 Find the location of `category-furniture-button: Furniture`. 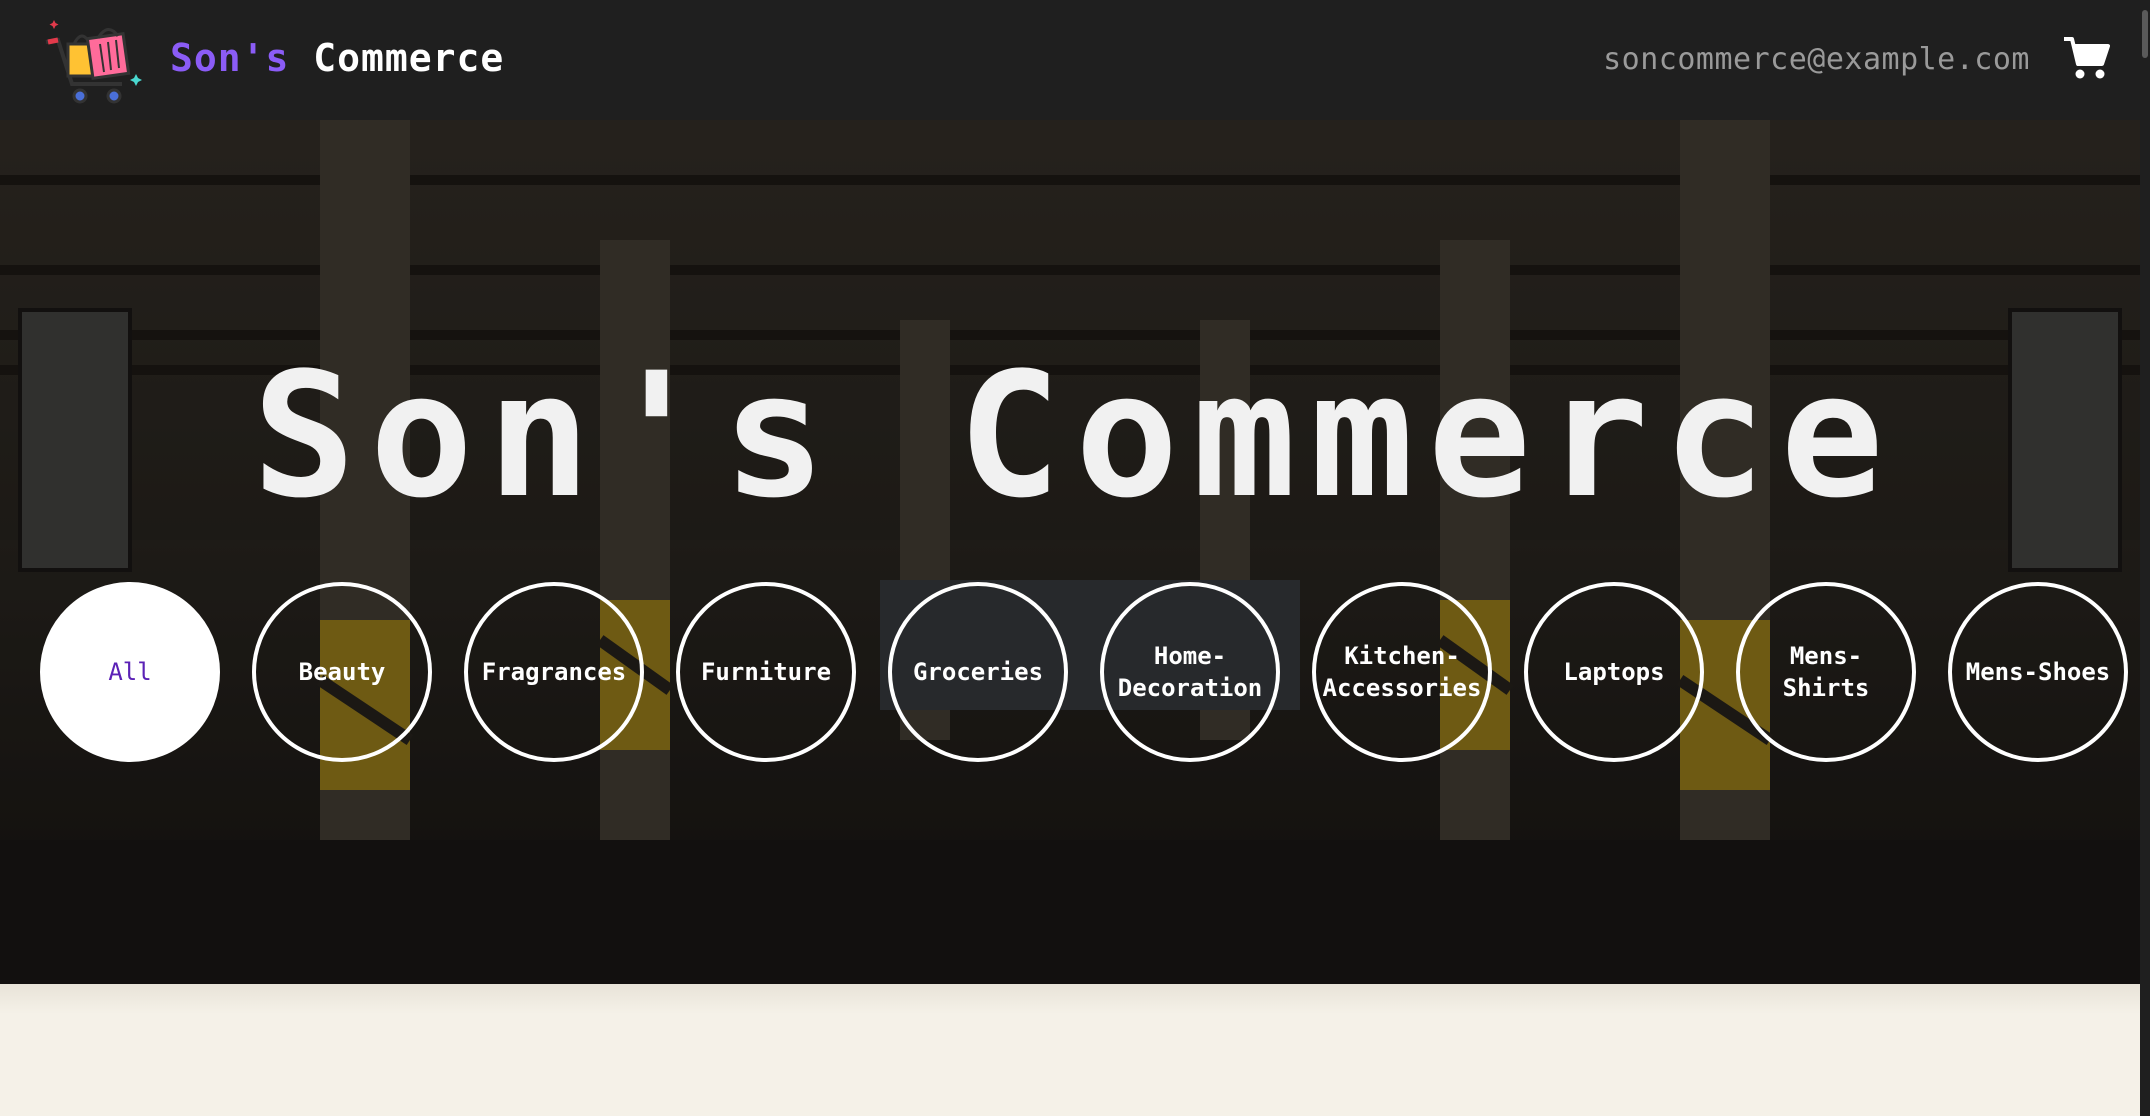

category-furniture-button: Furniture is located at coordinates (766, 672).